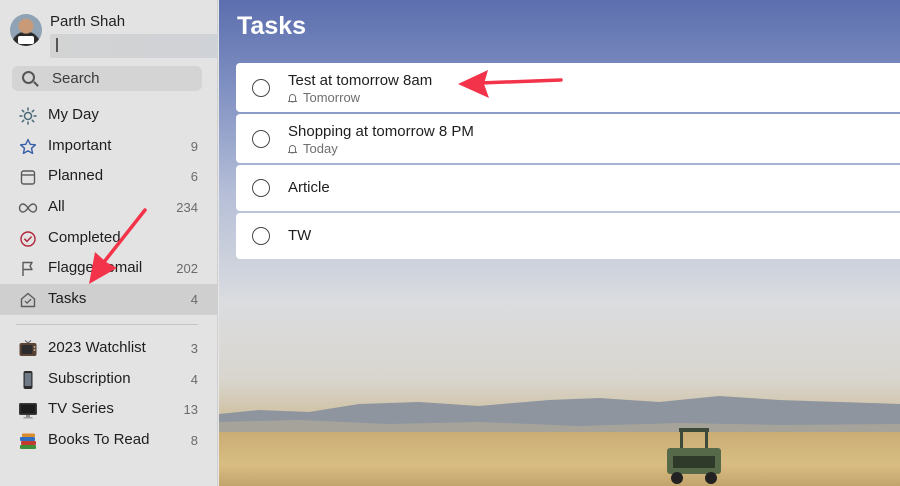 The image size is (900, 486). Describe the element at coordinates (28, 349) in the screenshot. I see `television-emoji-icon` at that location.